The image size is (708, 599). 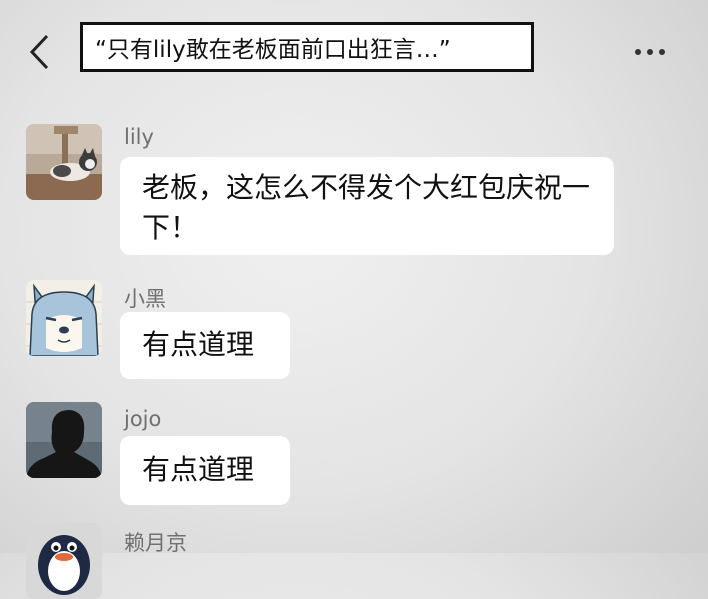 I want to click on sender-name: jojo, so click(x=143, y=419).